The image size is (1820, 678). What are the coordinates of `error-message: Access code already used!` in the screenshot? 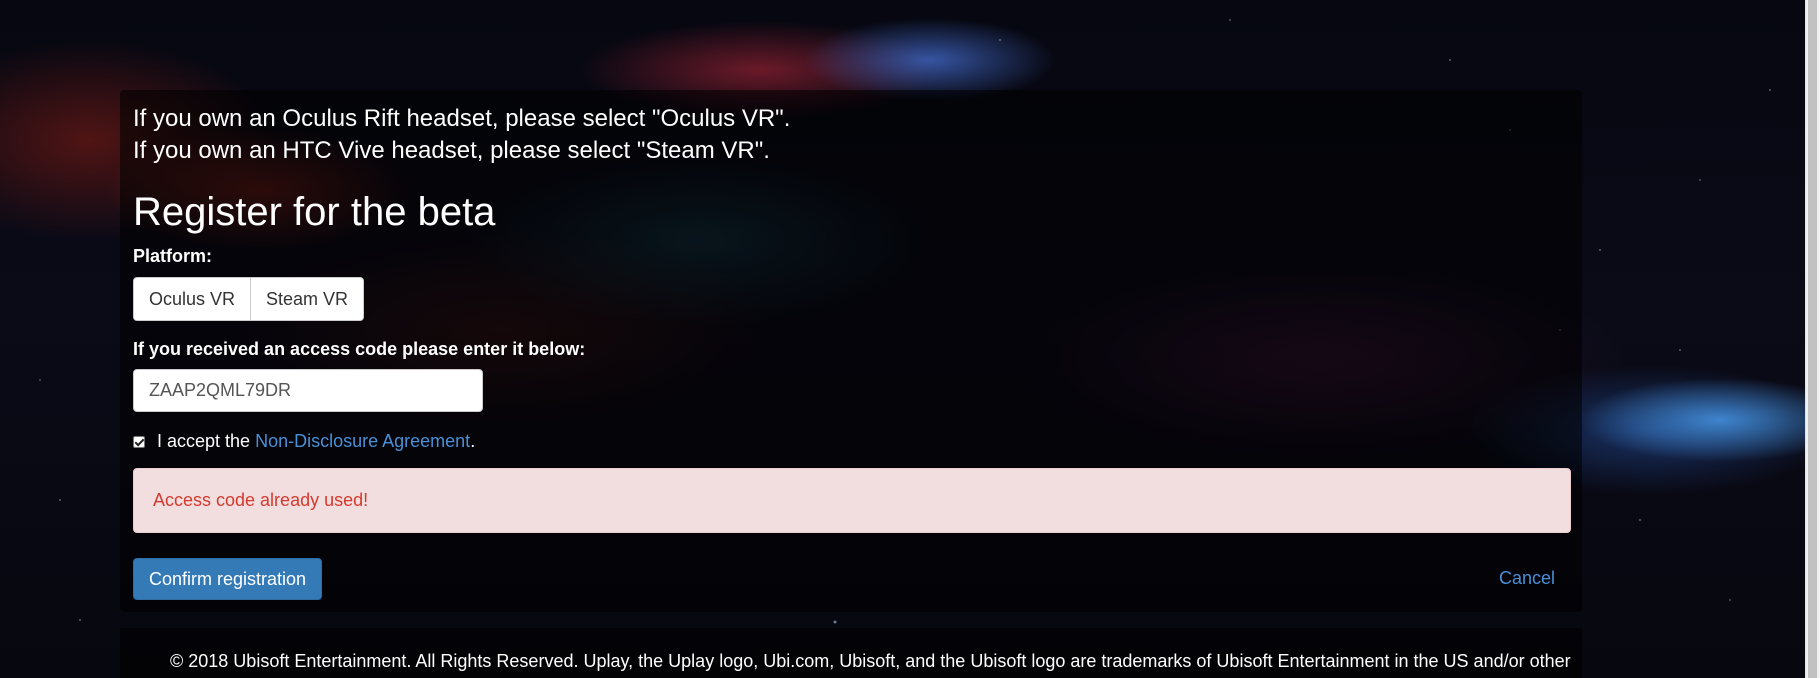 It's located at (261, 500).